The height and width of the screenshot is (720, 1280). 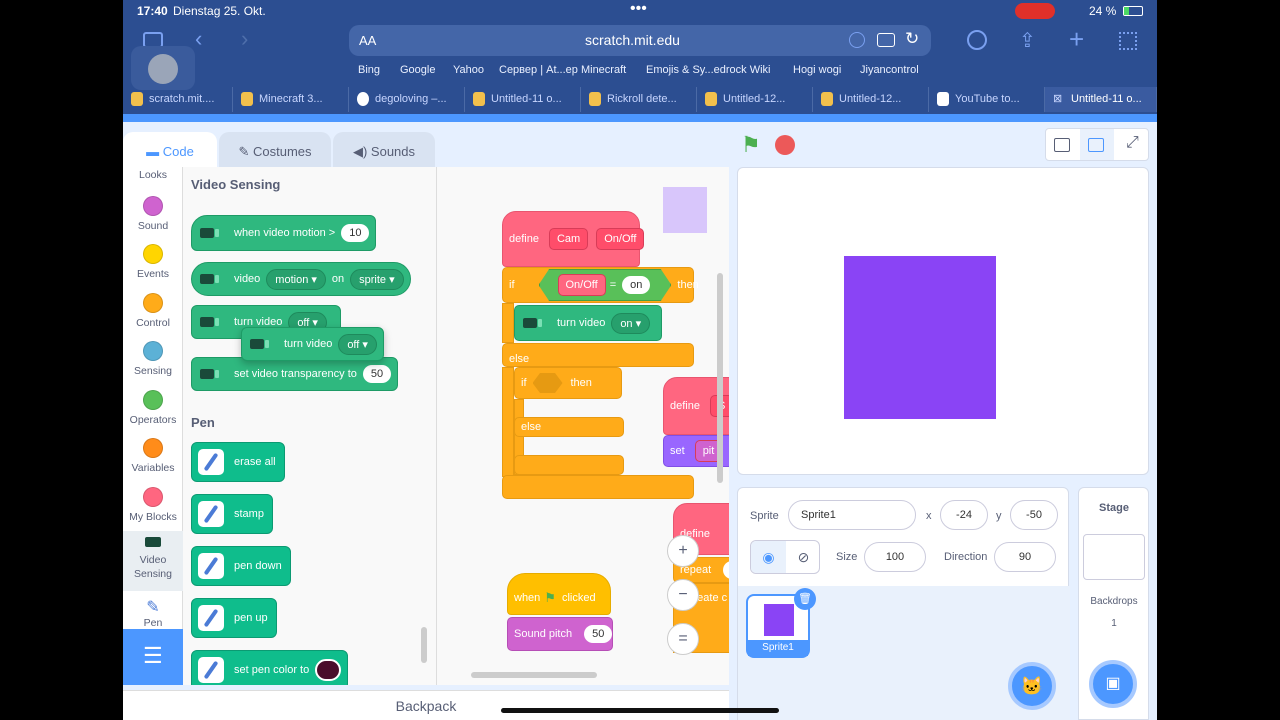 I want to click on block-define-cam: define Cam On/Off, so click(x=573, y=239).